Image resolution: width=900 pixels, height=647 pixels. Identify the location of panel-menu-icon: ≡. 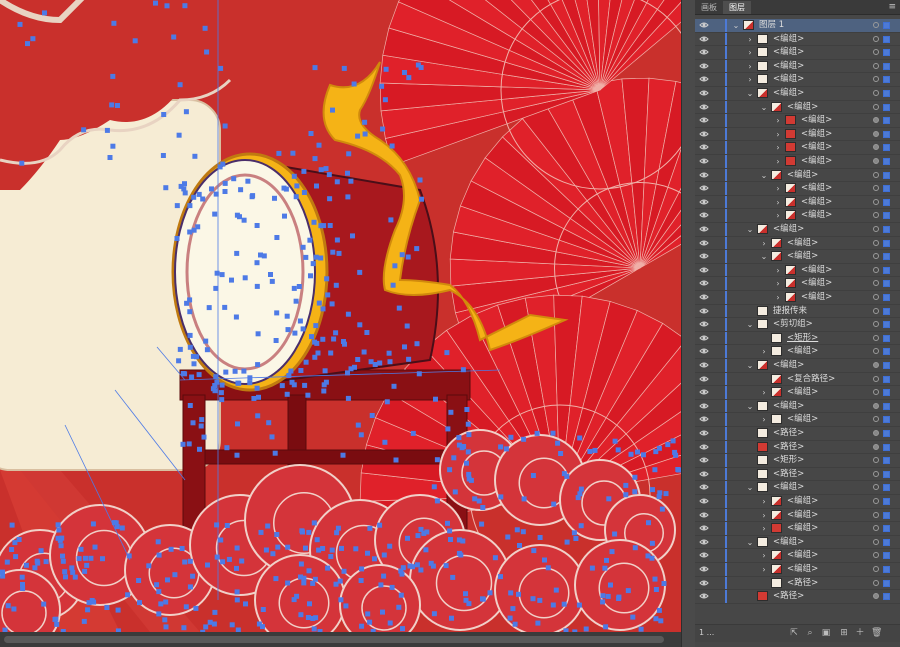
(892, 7).